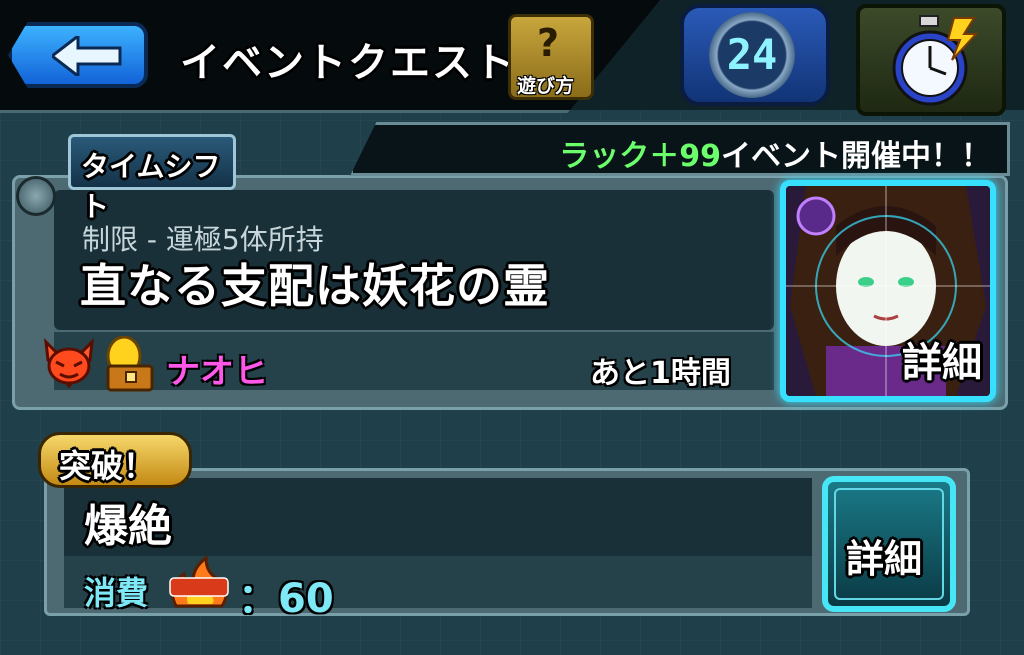 The width and height of the screenshot is (1024, 655). I want to click on help-button: ? 遊び方, so click(551, 57).